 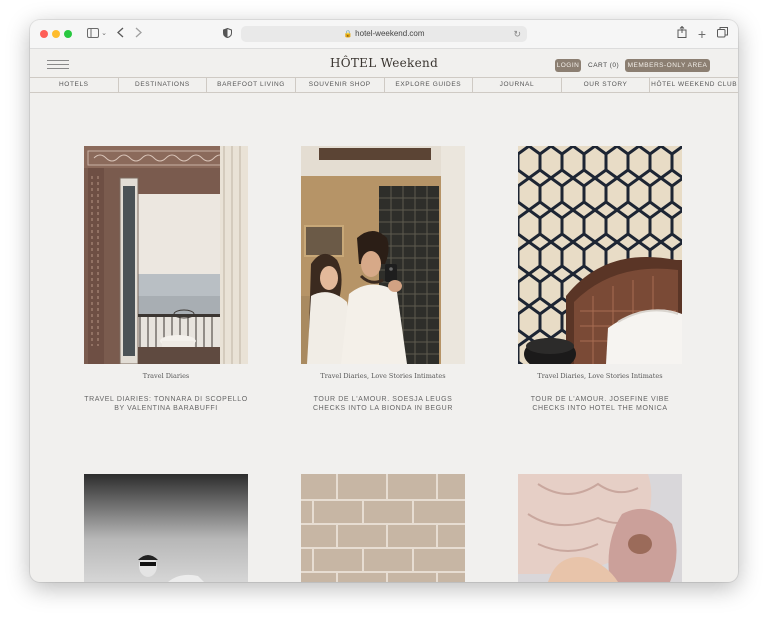 What do you see at coordinates (348, 34) in the screenshot?
I see `lock-icon: 🔒` at bounding box center [348, 34].